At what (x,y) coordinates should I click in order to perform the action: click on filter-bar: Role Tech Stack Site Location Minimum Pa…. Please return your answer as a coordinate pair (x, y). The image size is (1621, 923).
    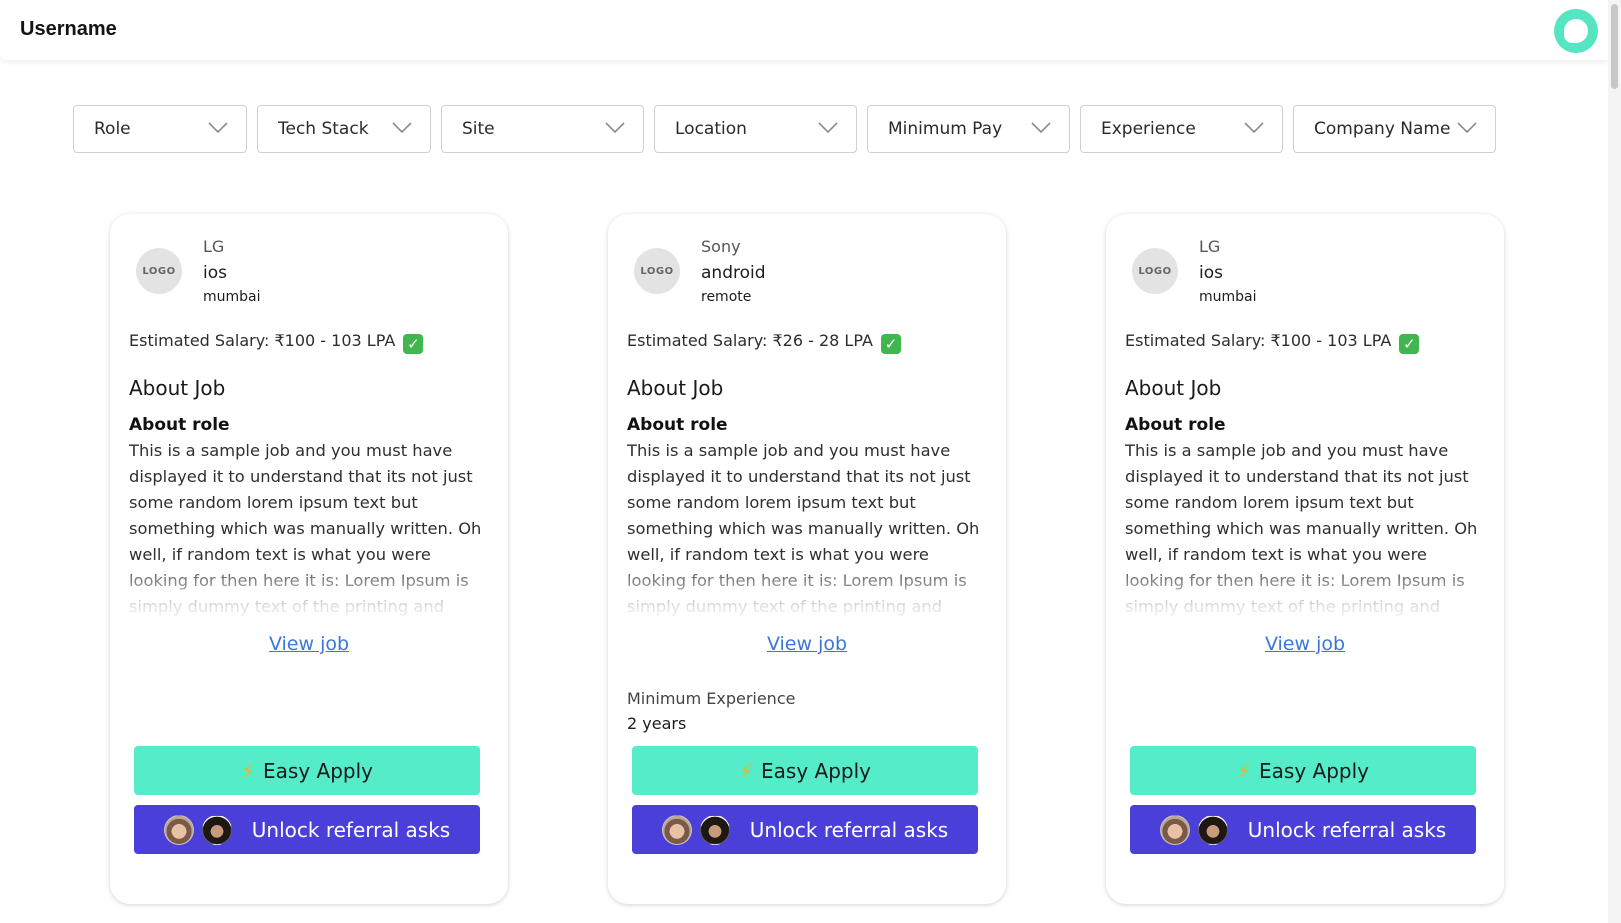
    Looking at the image, I should click on (784, 129).